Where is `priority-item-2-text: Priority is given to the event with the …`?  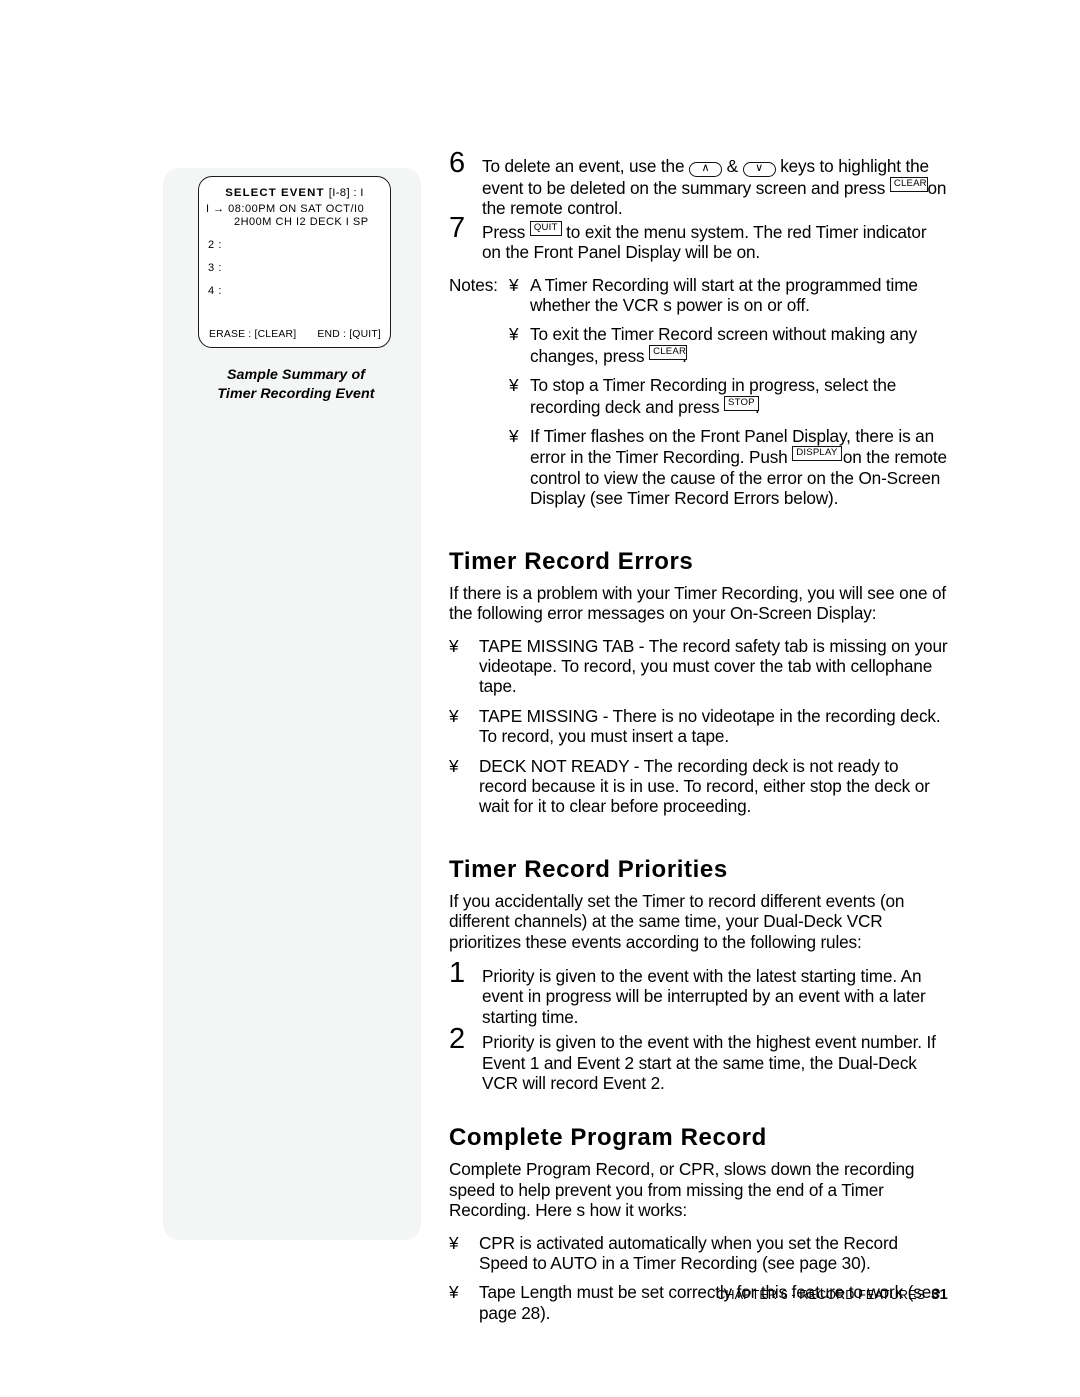 priority-item-2-text: Priority is given to the event with the … is located at coordinates (709, 1062).